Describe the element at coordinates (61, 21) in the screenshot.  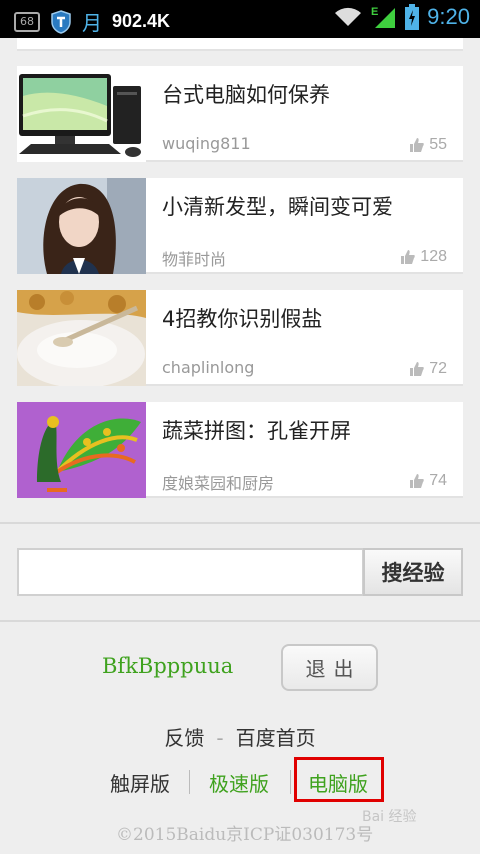
I see `shield-icon` at that location.